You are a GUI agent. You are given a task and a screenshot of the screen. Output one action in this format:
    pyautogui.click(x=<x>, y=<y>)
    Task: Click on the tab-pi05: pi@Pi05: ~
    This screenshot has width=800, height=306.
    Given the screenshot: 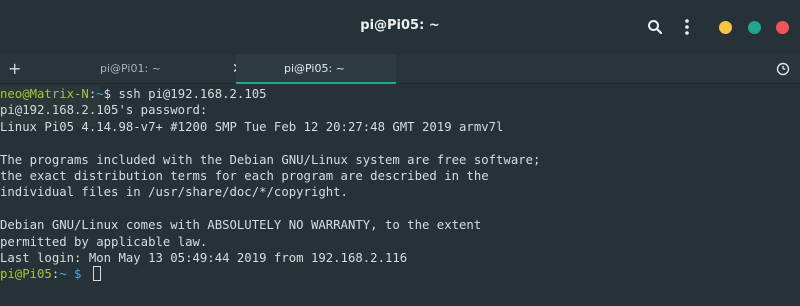 What is the action you would take?
    pyautogui.click(x=316, y=69)
    